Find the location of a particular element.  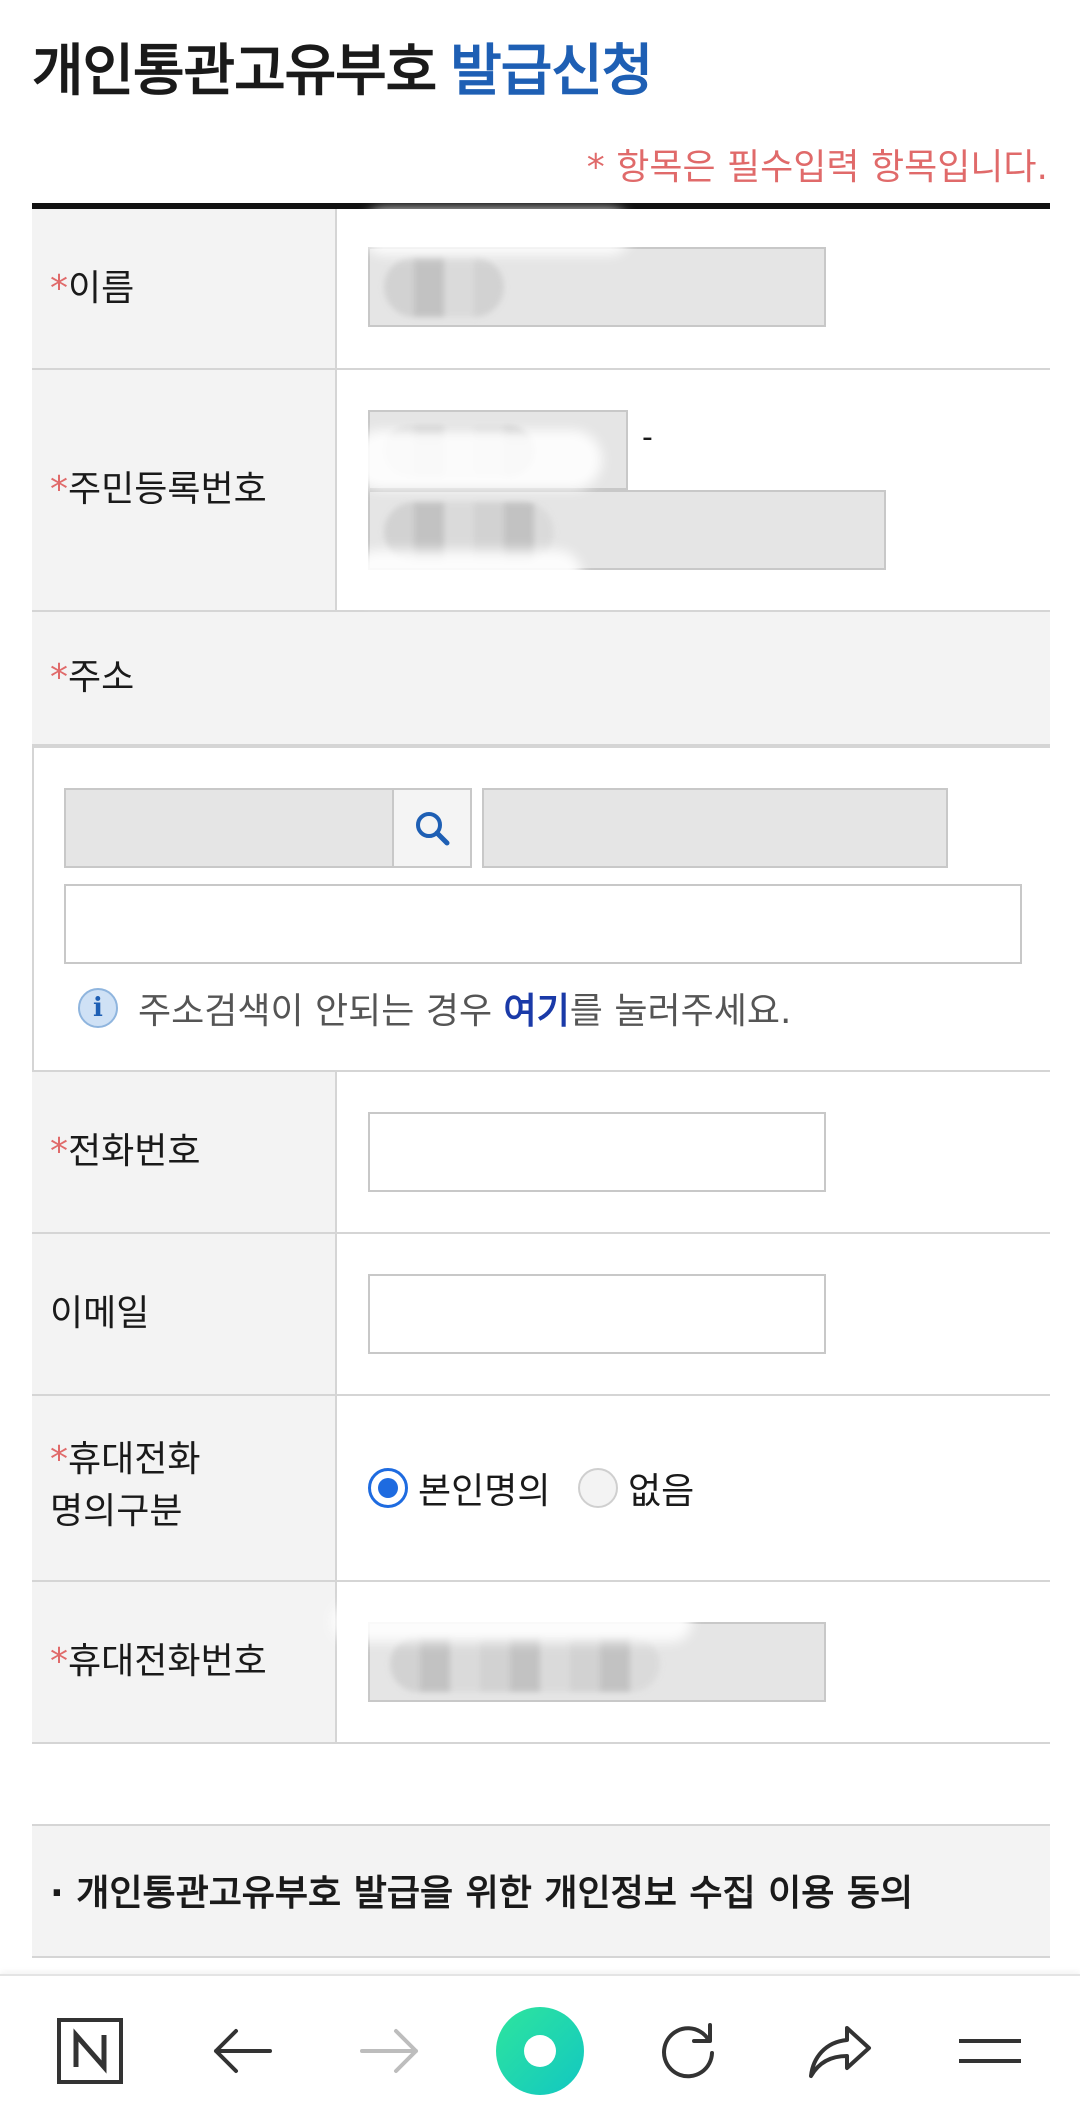

name-row: *이름 is located at coordinates (541, 289).